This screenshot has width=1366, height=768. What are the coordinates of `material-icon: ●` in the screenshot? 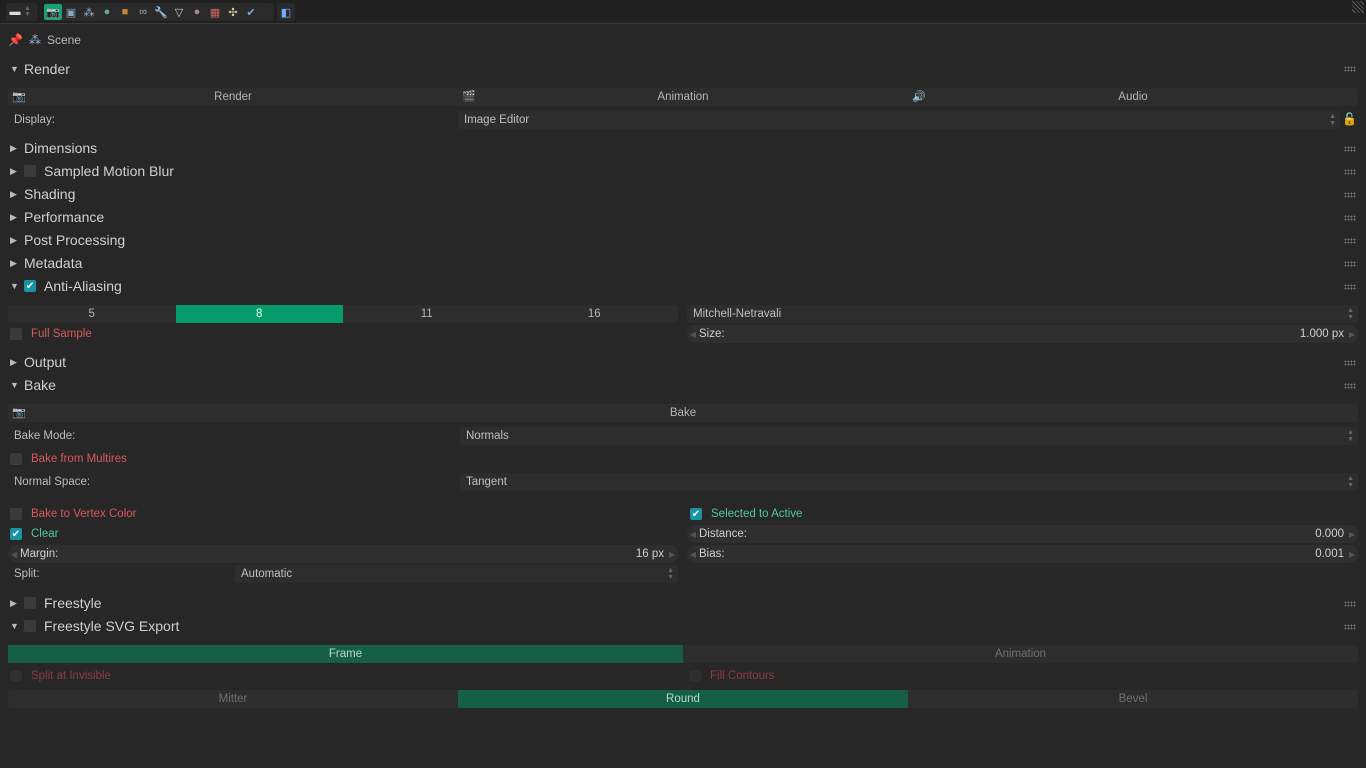 It's located at (197, 12).